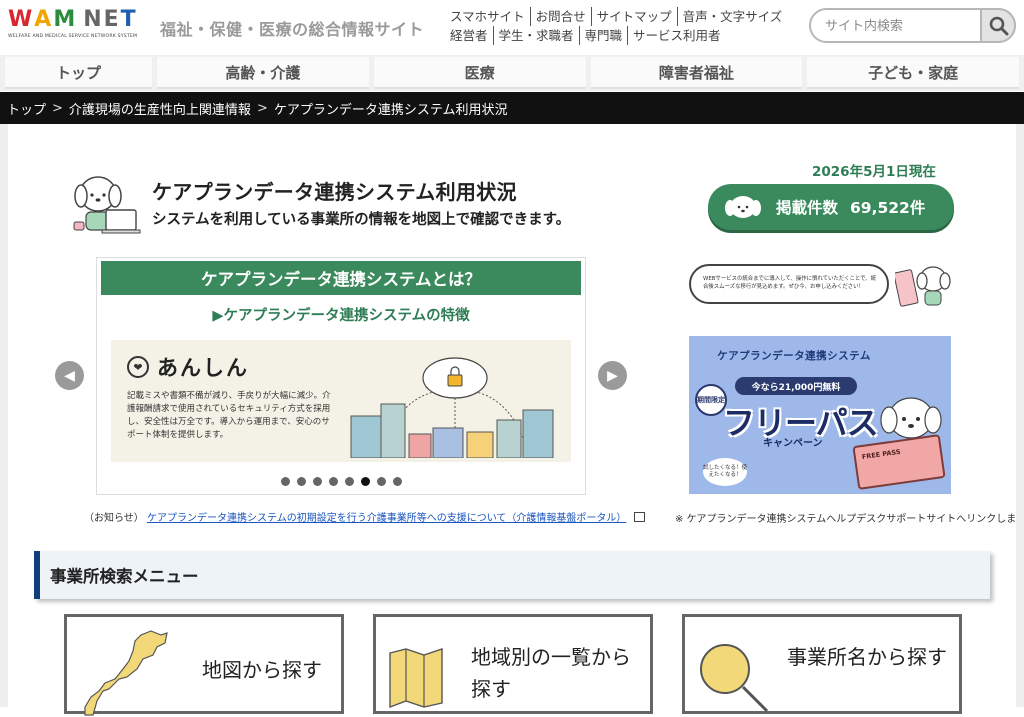 Image resolution: width=1024 pixels, height=717 pixels. I want to click on link-service-users: サービス利用者, so click(676, 35).